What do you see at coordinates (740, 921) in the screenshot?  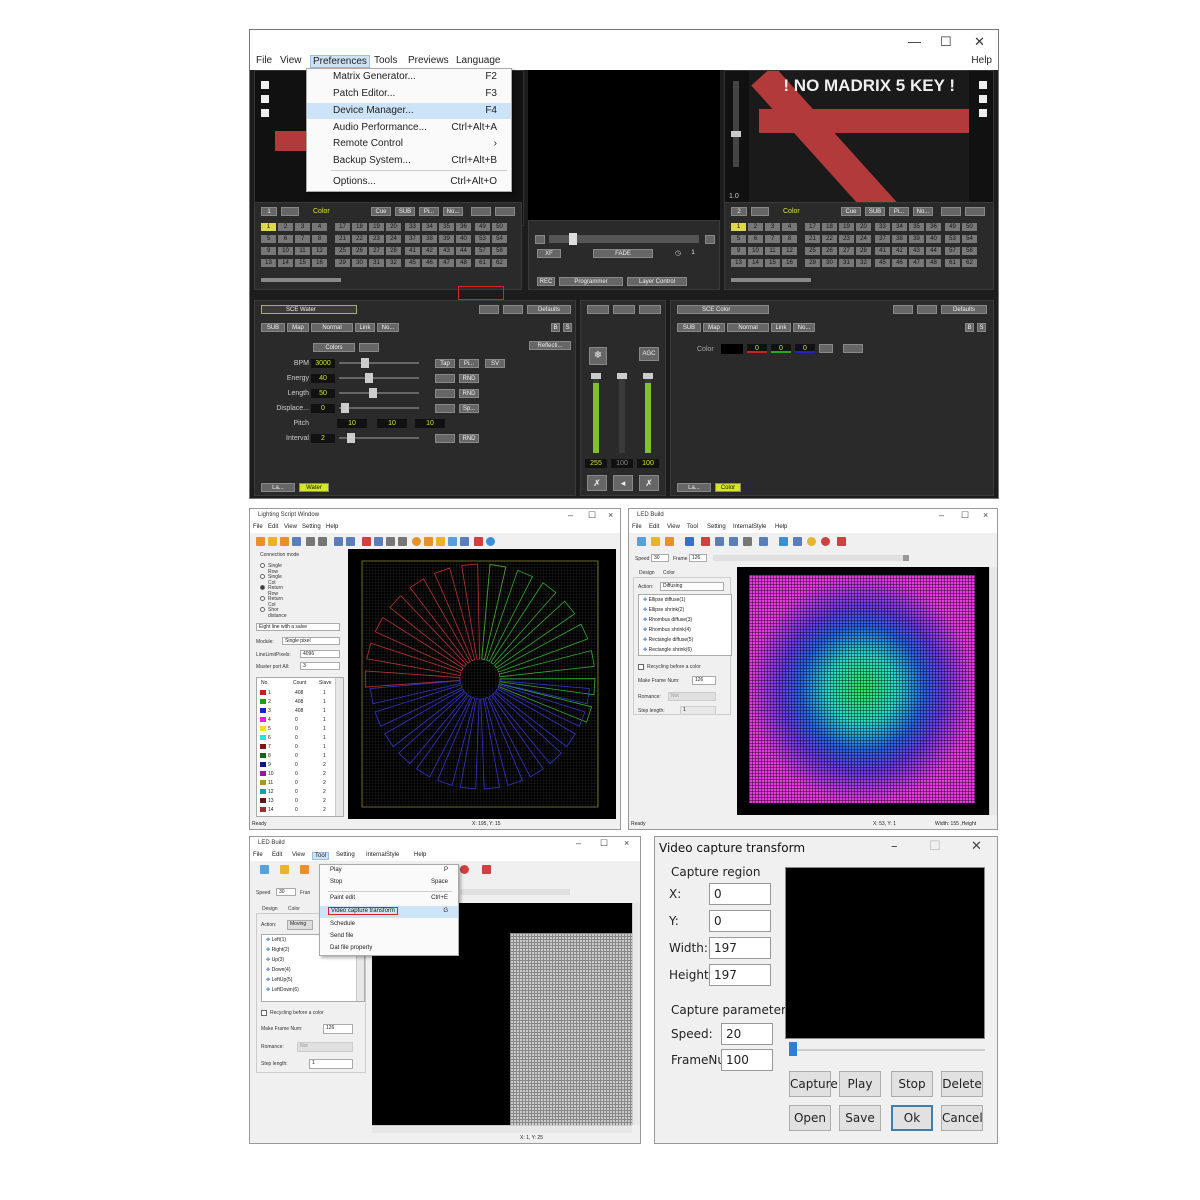 I see `y-input: 0` at bounding box center [740, 921].